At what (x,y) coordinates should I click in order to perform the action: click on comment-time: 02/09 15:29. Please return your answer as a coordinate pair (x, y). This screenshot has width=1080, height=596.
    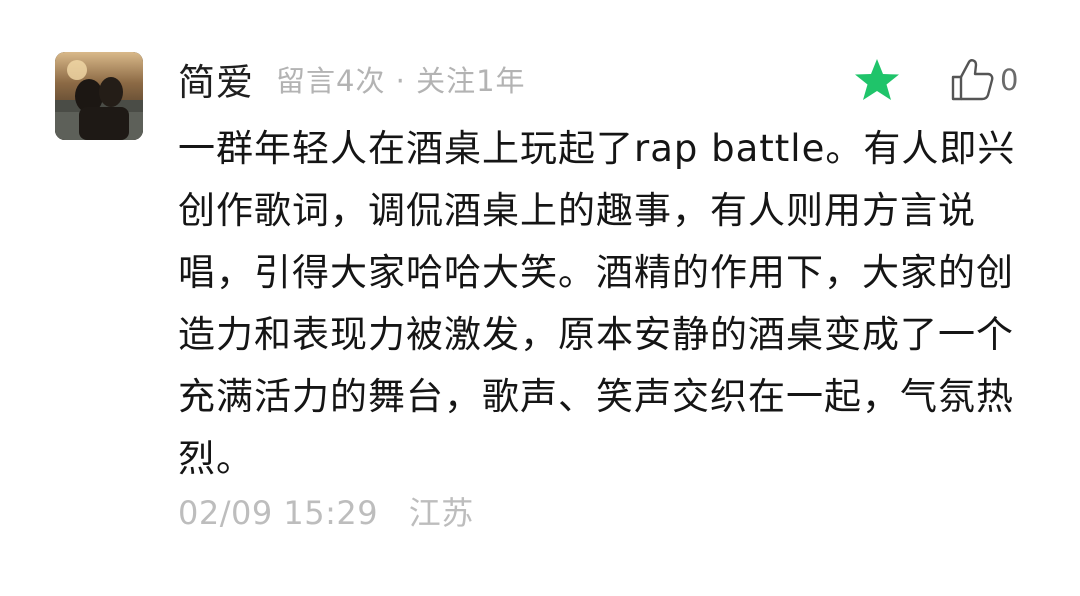
    Looking at the image, I should click on (278, 513).